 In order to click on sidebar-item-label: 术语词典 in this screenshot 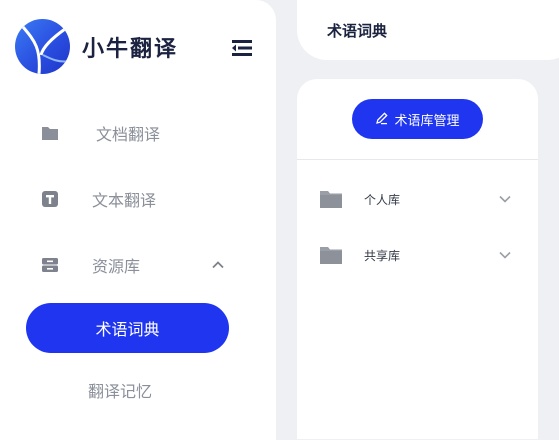, I will do `click(127, 329)`.